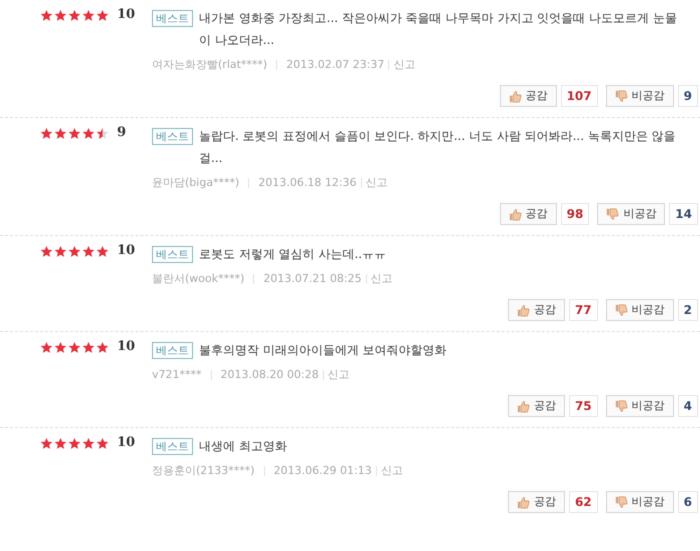 This screenshot has width=700, height=551. Describe the element at coordinates (312, 279) in the screenshot. I see `review-date: 2013.07.21 08:25` at that location.